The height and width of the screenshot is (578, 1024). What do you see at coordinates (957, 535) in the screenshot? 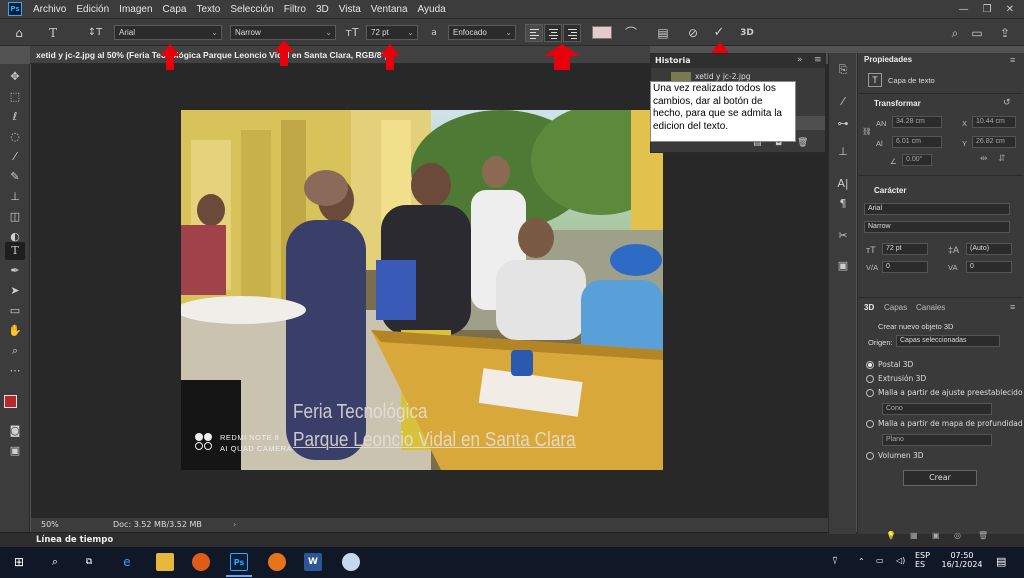
I see `adjust-icon: ◎` at bounding box center [957, 535].